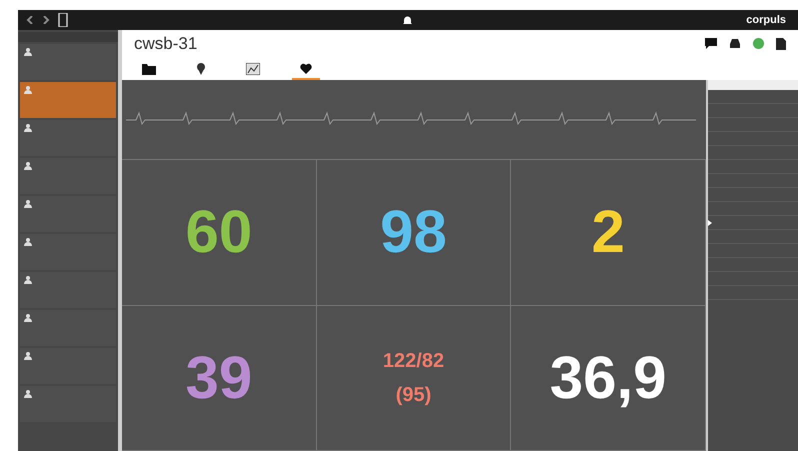 The height and width of the screenshot is (451, 798). Describe the element at coordinates (781, 44) in the screenshot. I see `document-icon` at that location.